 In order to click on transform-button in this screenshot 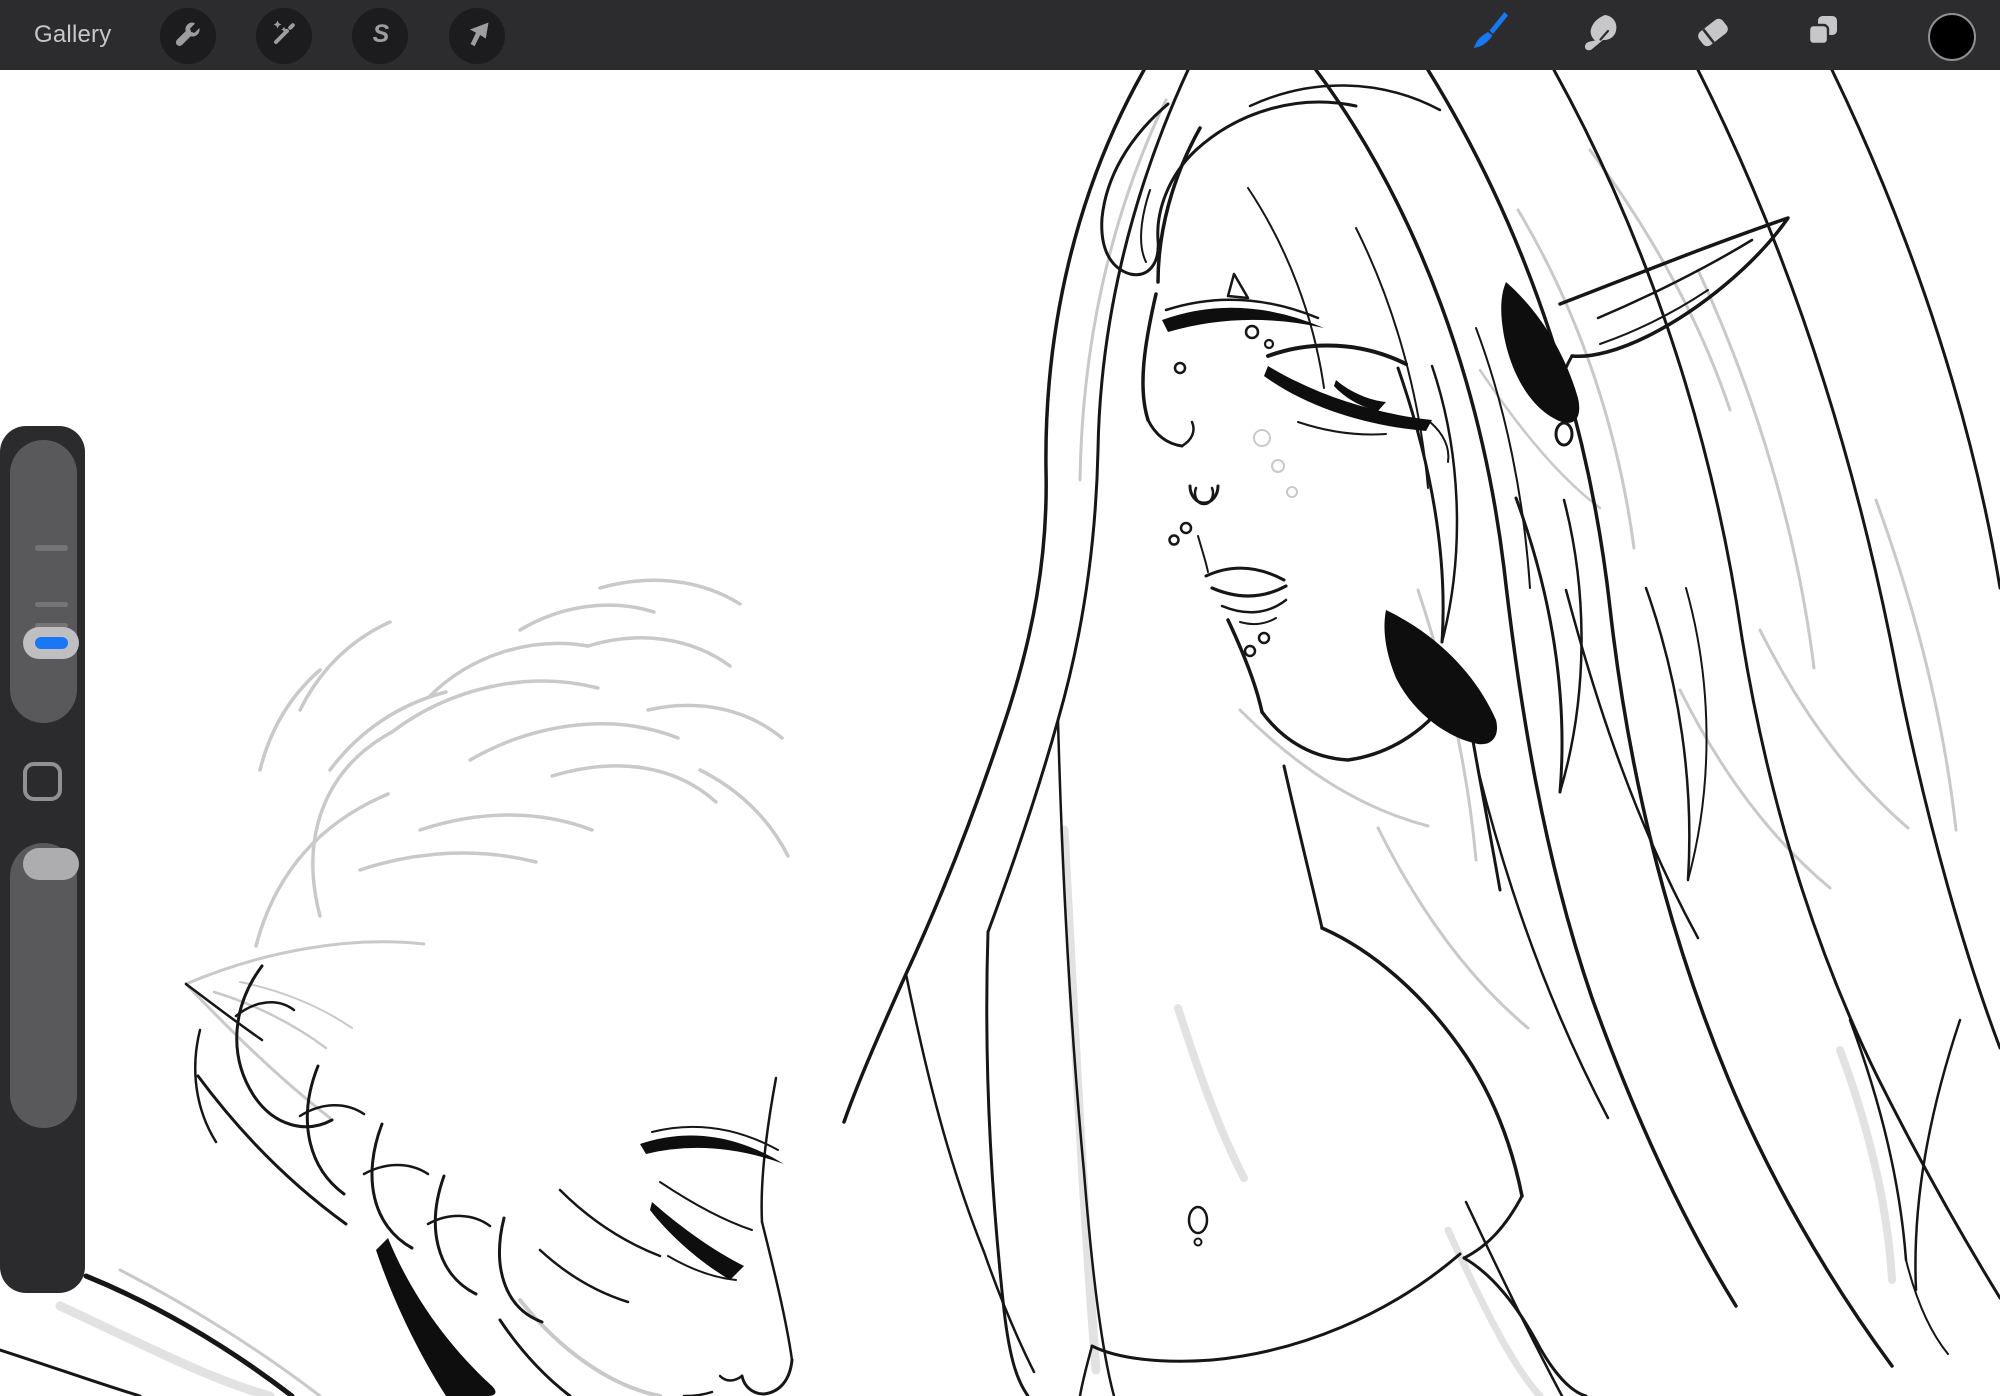, I will do `click(477, 36)`.